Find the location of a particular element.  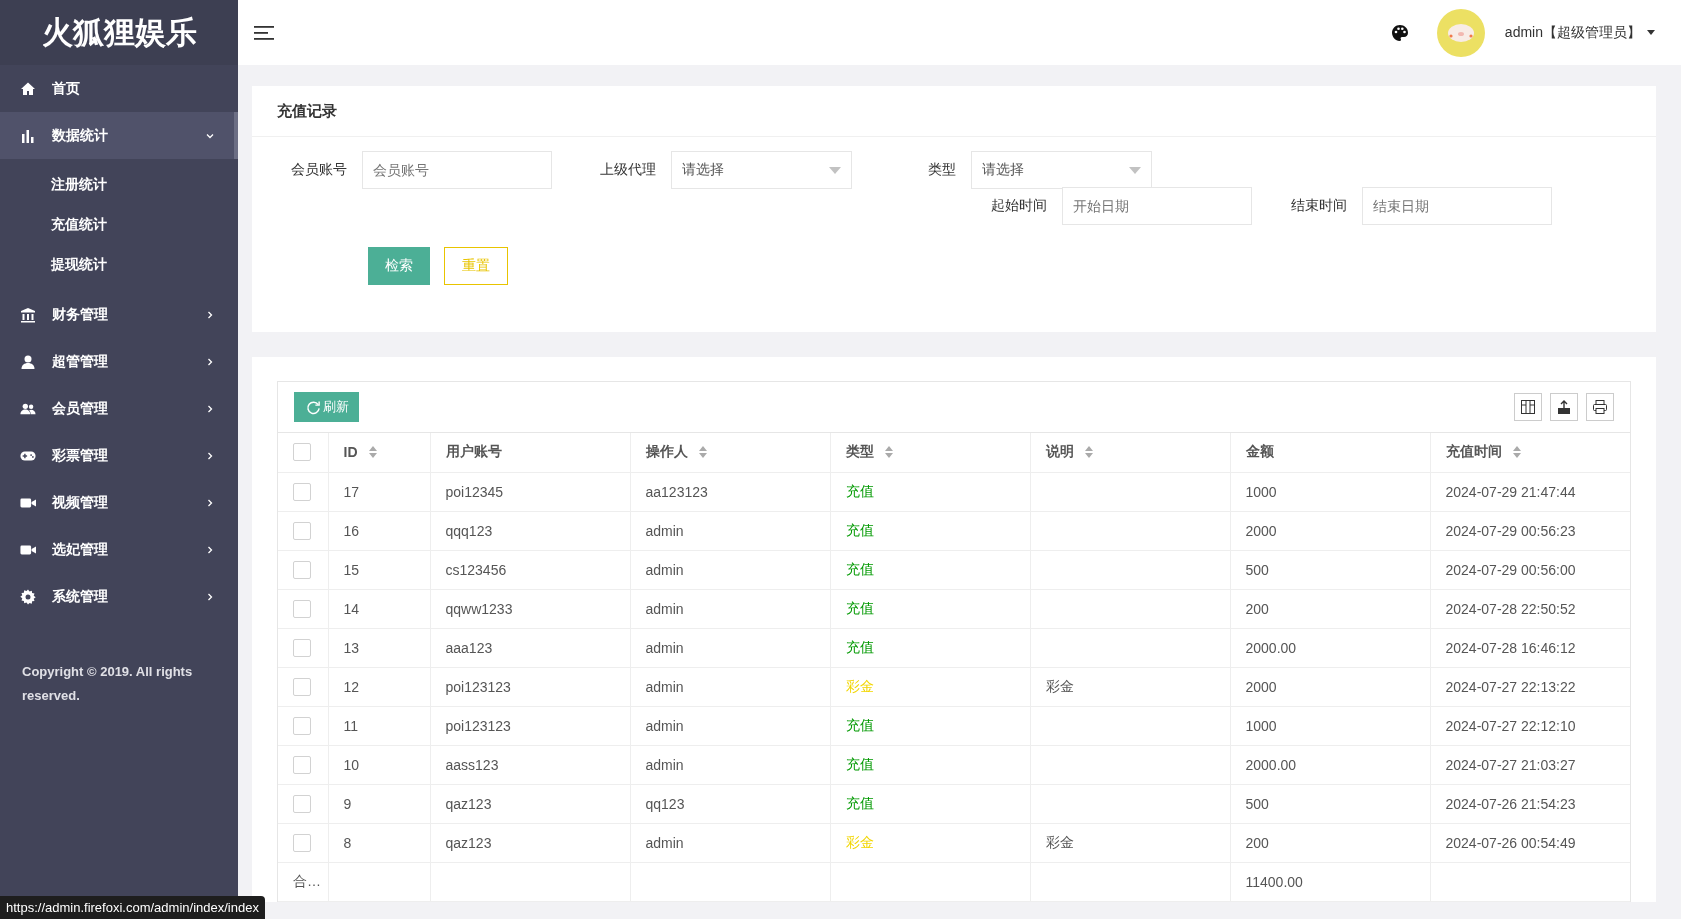

table-cell: qaz123 is located at coordinates (530, 842).